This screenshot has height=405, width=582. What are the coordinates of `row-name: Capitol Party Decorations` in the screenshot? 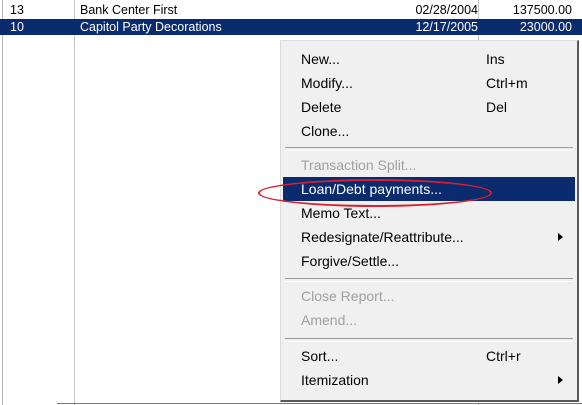 It's located at (151, 27).